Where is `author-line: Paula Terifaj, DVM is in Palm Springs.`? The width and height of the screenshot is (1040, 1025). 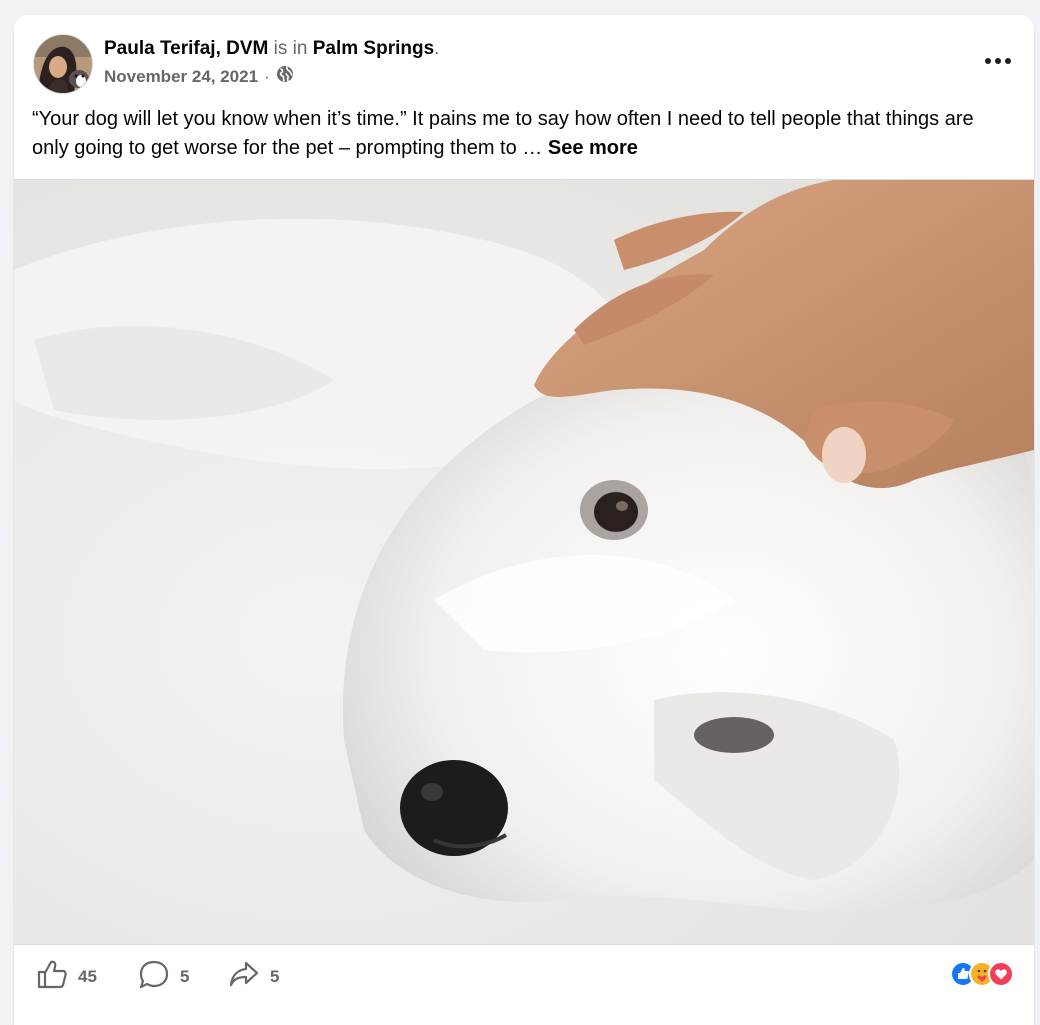
author-line: Paula Terifaj, DVM is in Palm Springs. is located at coordinates (271, 49).